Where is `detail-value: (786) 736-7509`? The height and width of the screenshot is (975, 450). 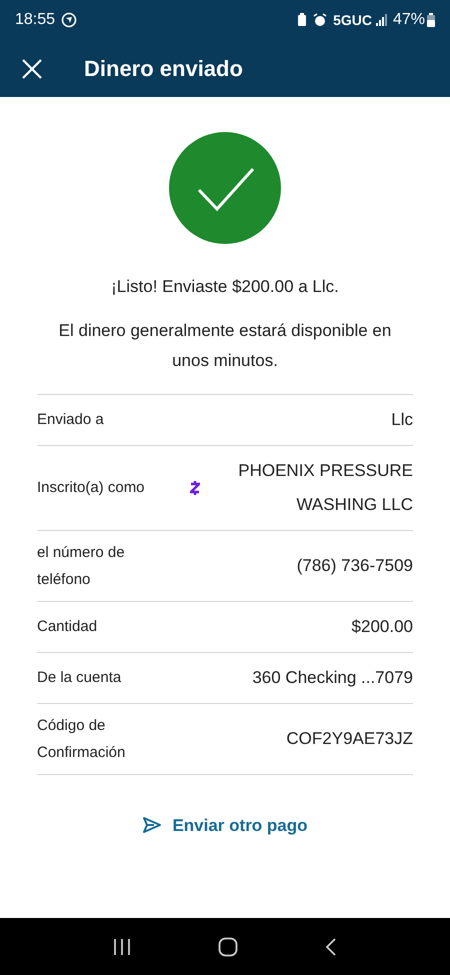
detail-value: (786) 736-7509 is located at coordinates (354, 565).